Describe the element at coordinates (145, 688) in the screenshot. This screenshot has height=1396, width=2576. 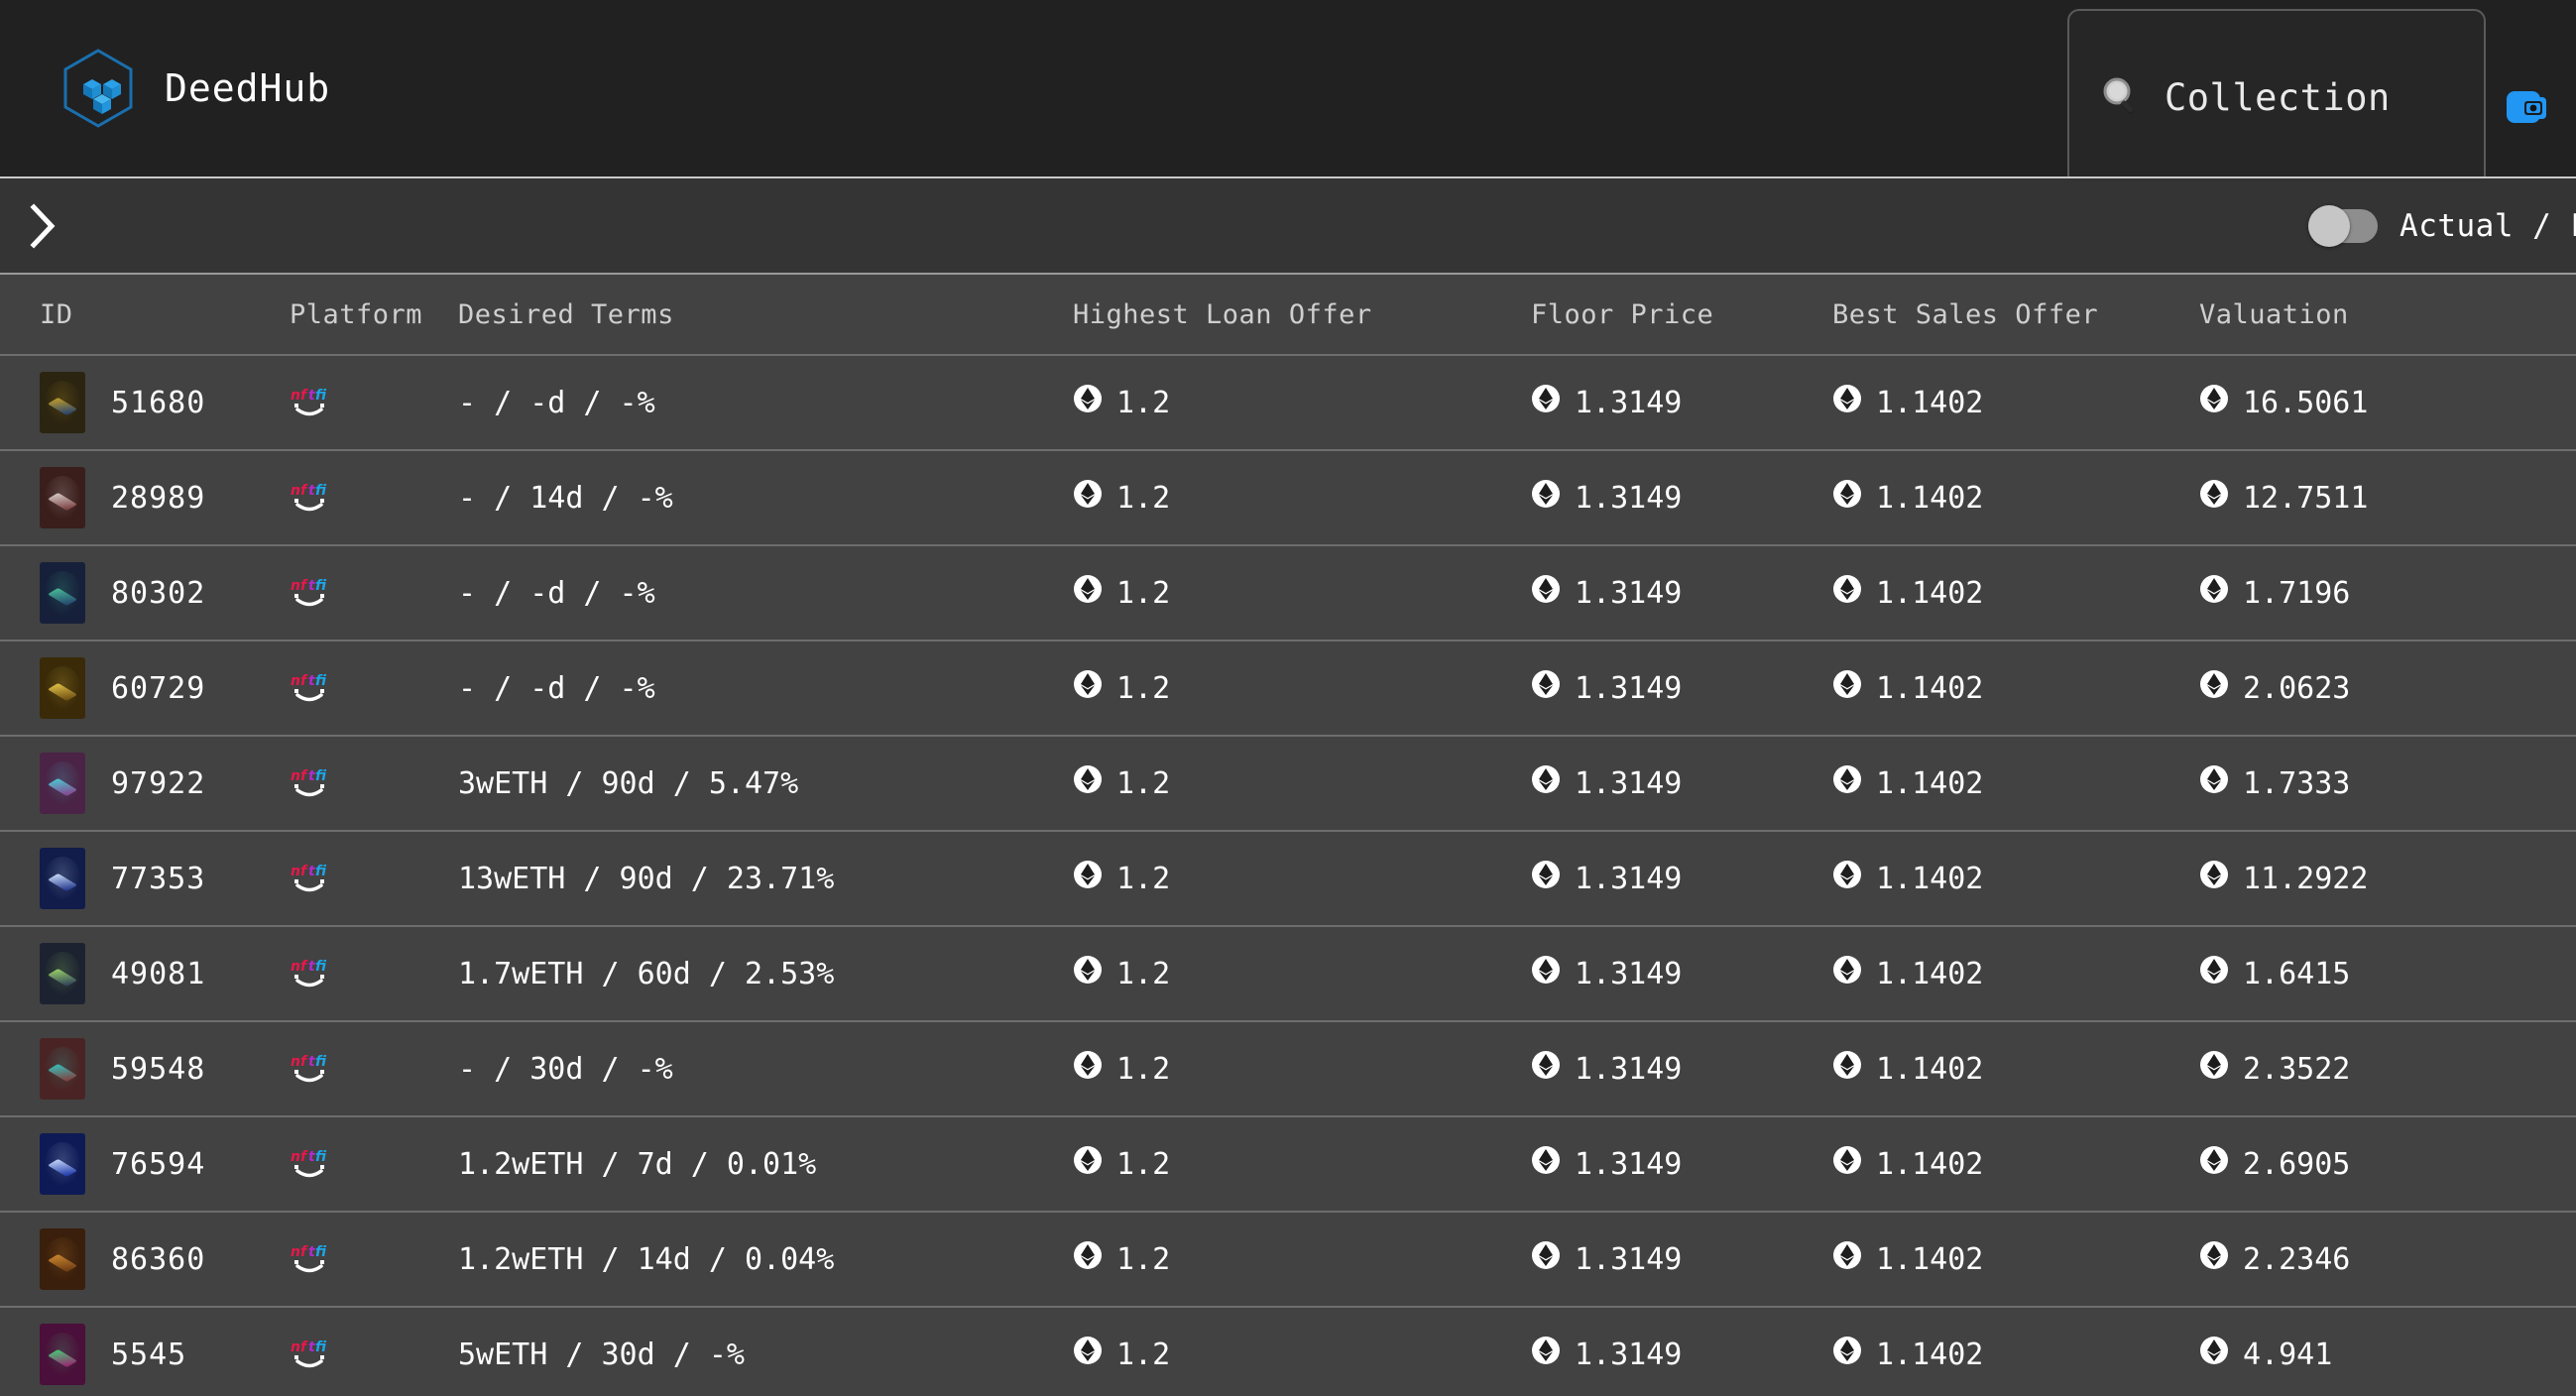
I see `cell-id: 60729` at that location.